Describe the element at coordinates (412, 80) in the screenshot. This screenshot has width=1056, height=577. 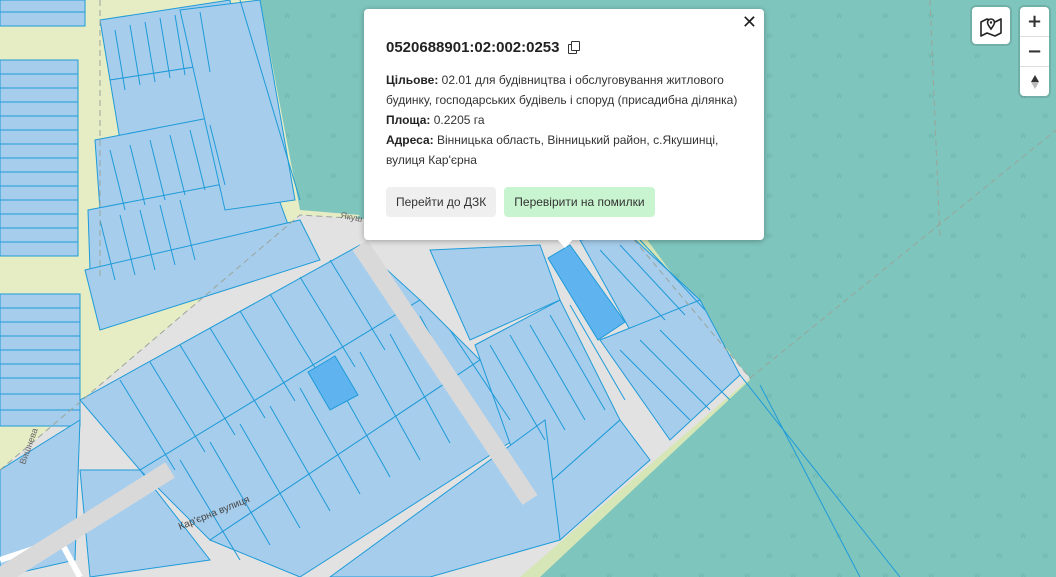
I see `purpose-label: Цільове:` at that location.